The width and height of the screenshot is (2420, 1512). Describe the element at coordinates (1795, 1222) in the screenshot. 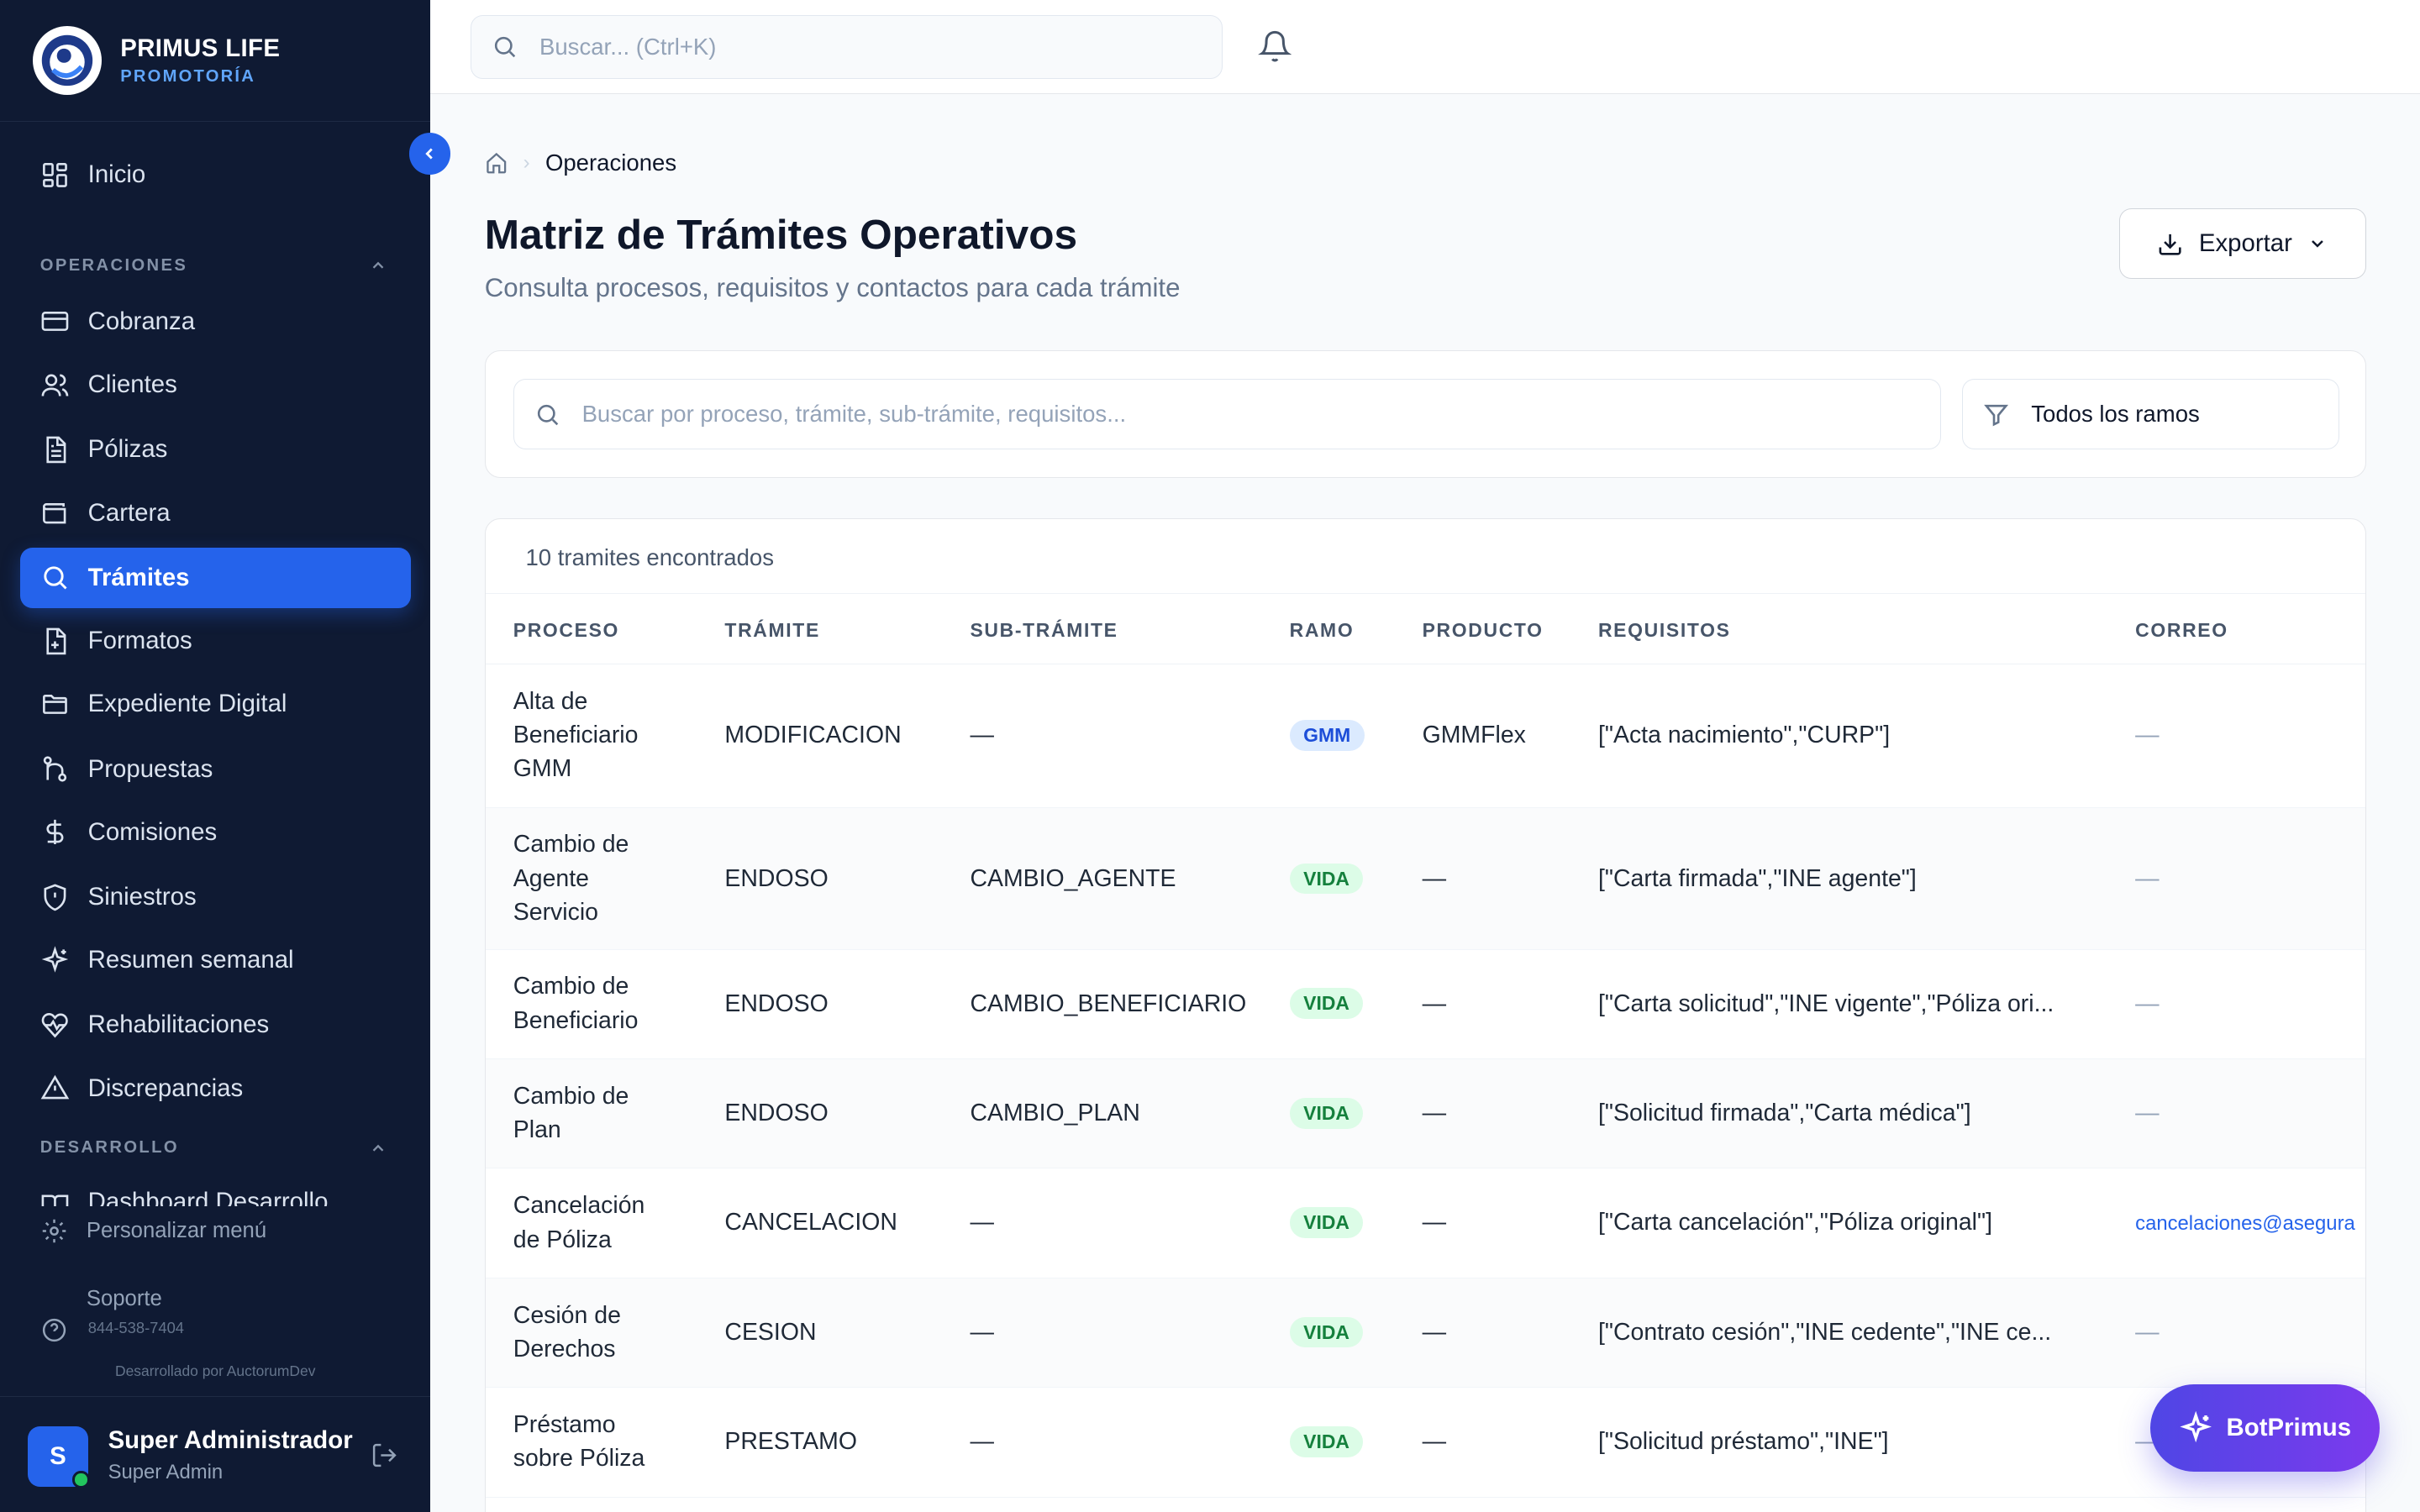

I see `cell-requisitos: ["Carta cancelación","Póliza original"]` at that location.